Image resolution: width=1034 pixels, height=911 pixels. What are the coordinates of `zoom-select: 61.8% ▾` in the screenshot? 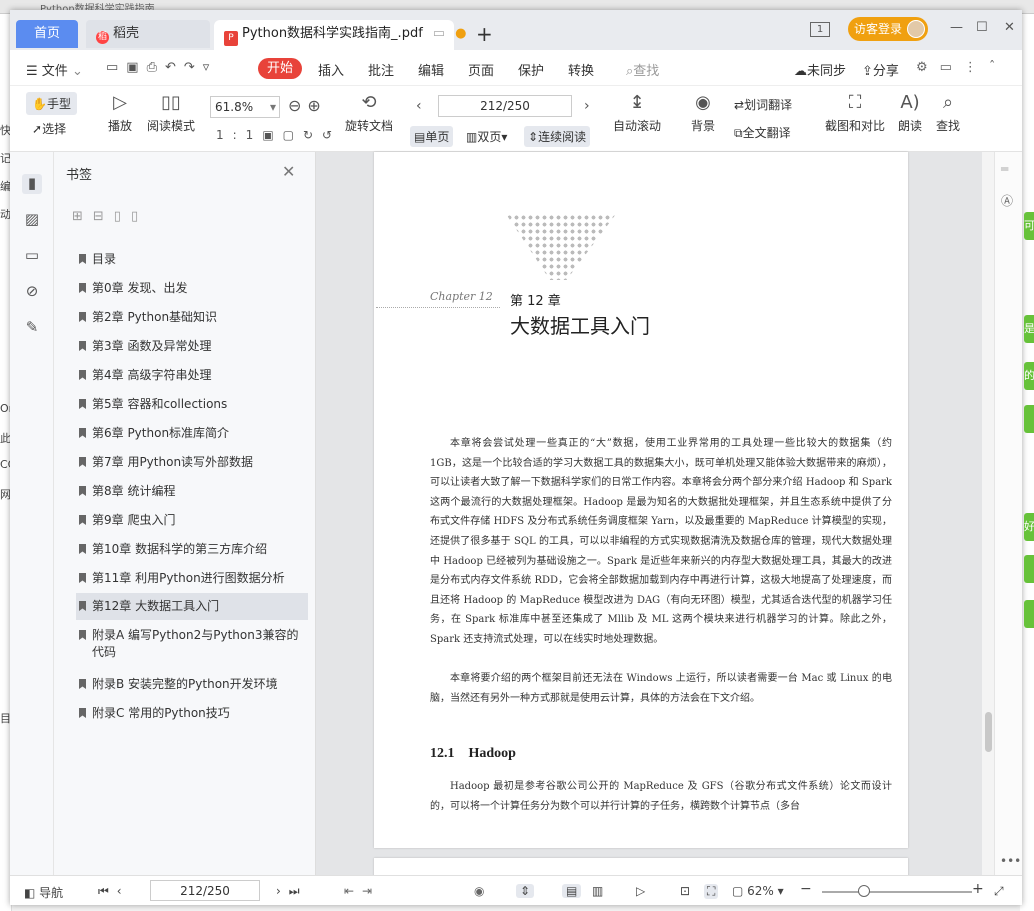 It's located at (245, 107).